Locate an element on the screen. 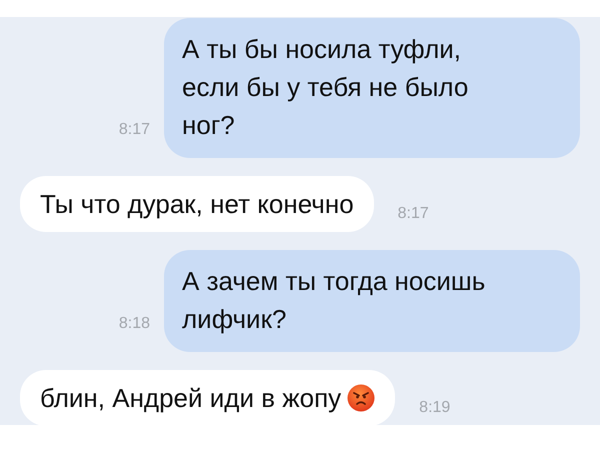 This screenshot has height=454, width=600. received-message-bubble: блин, Андрей иди в жопу is located at coordinates (208, 397).